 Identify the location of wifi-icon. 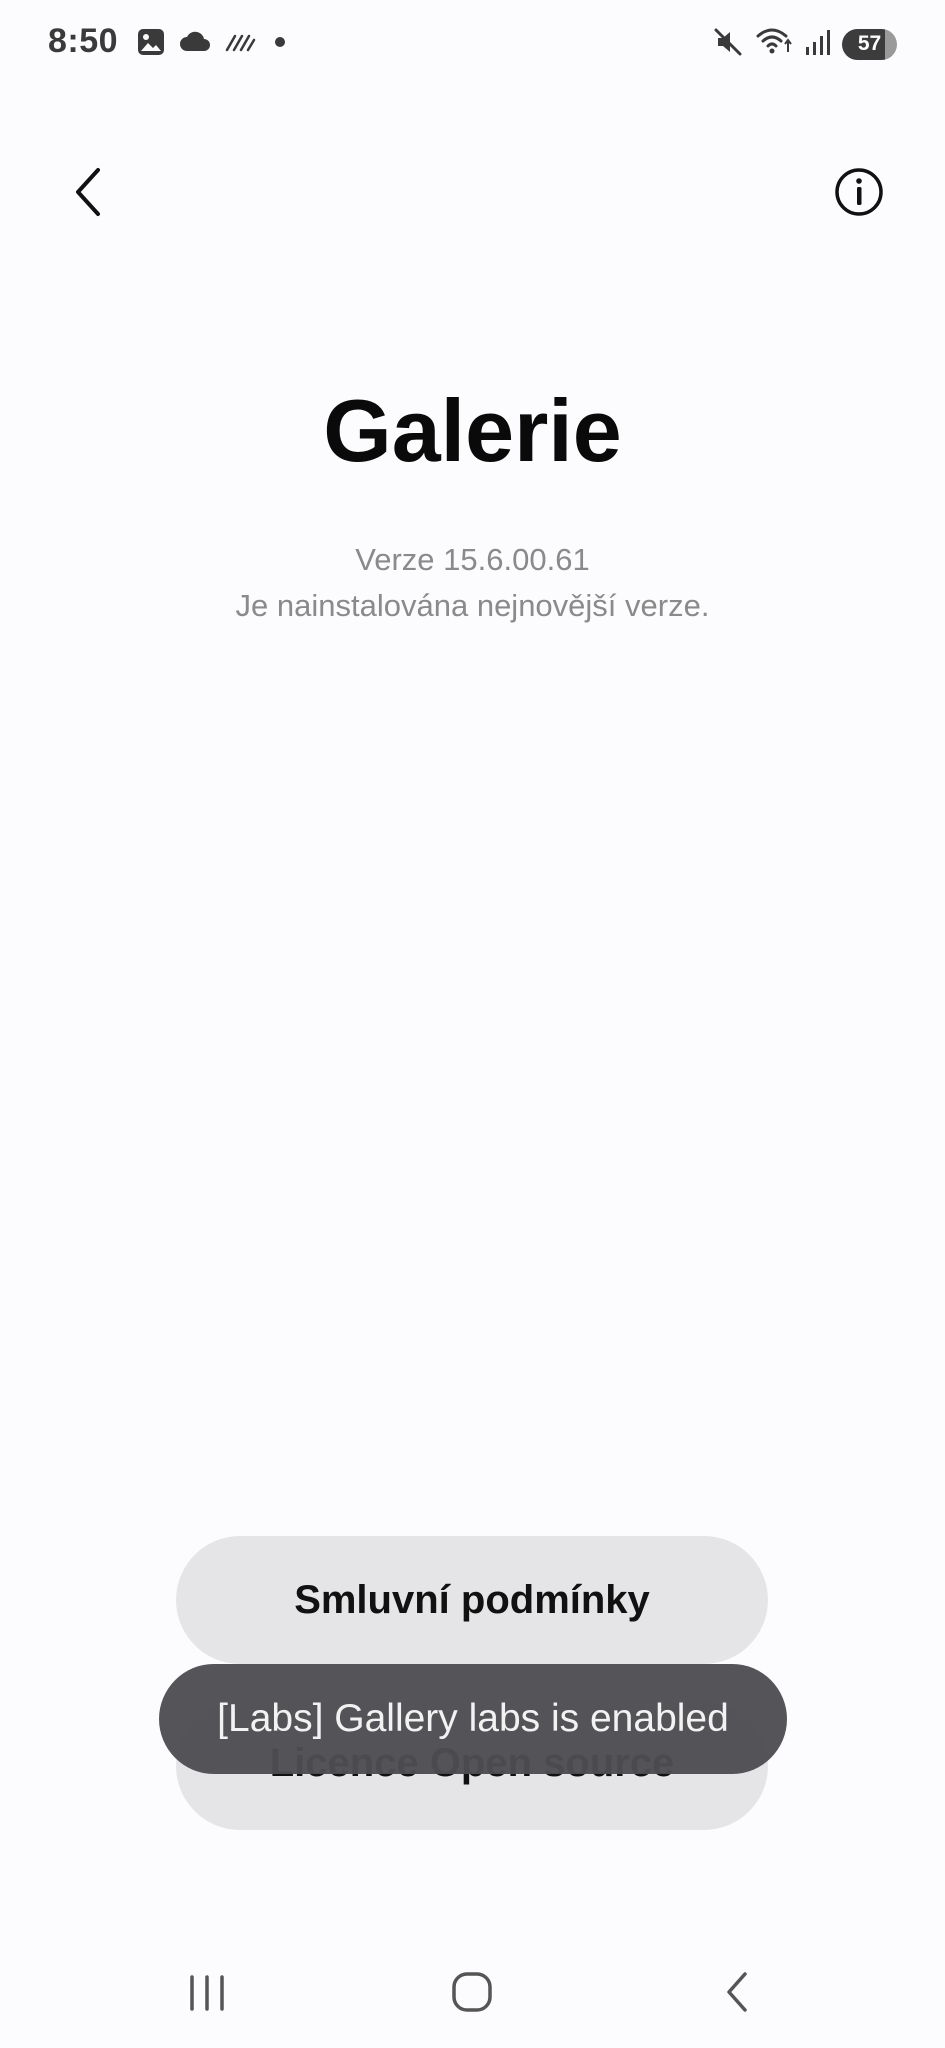
(774, 44).